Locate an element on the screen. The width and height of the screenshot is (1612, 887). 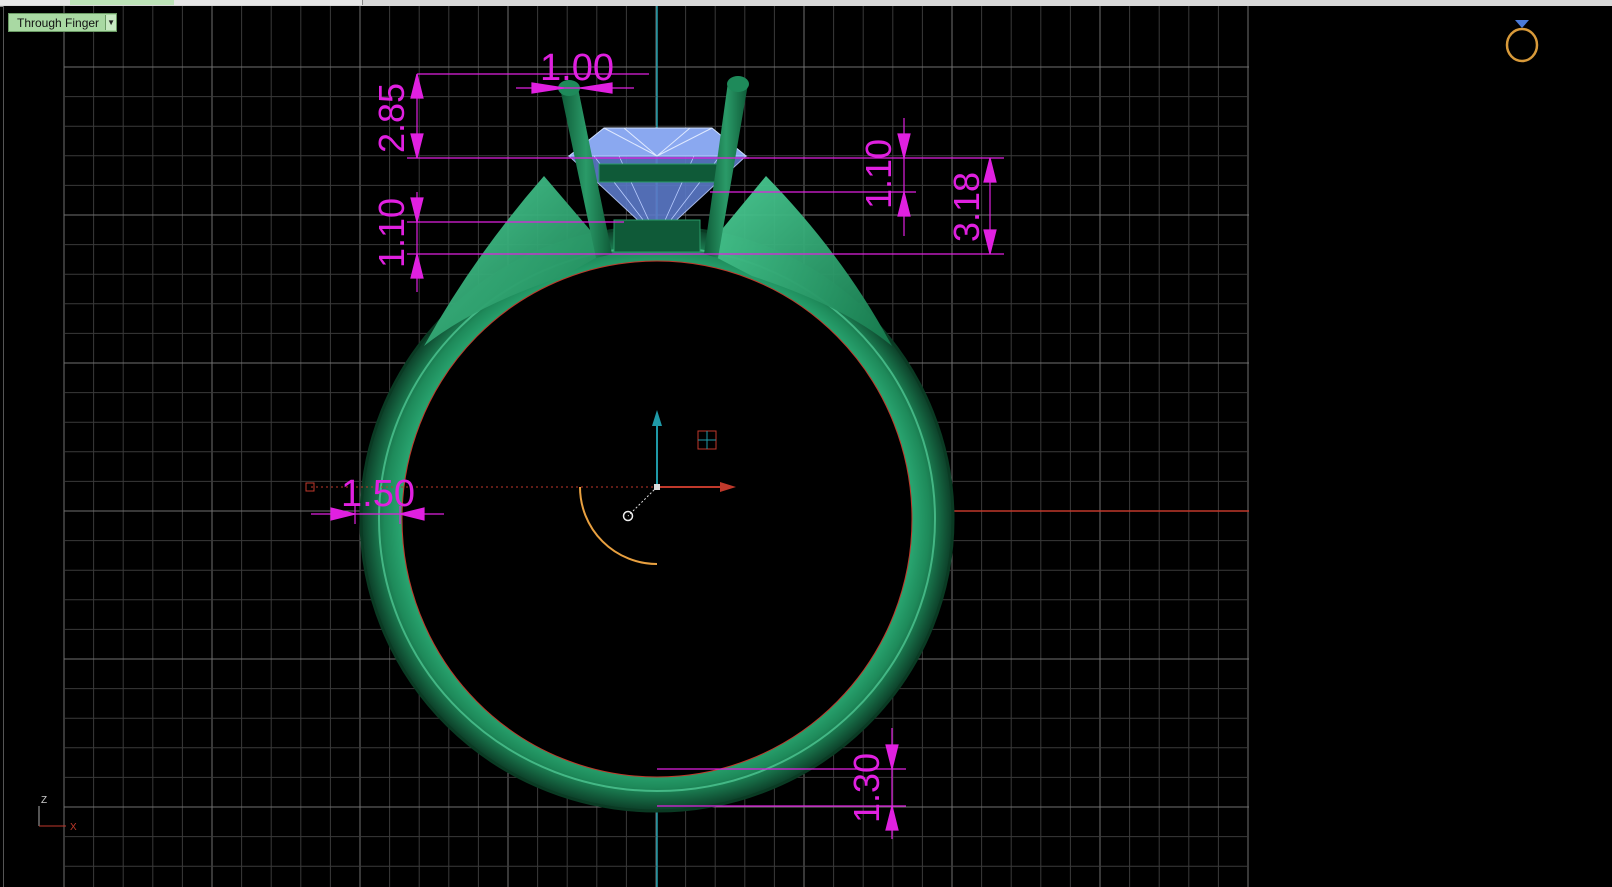
axis-gizmo-icon: Z X is located at coordinates (57, 814).